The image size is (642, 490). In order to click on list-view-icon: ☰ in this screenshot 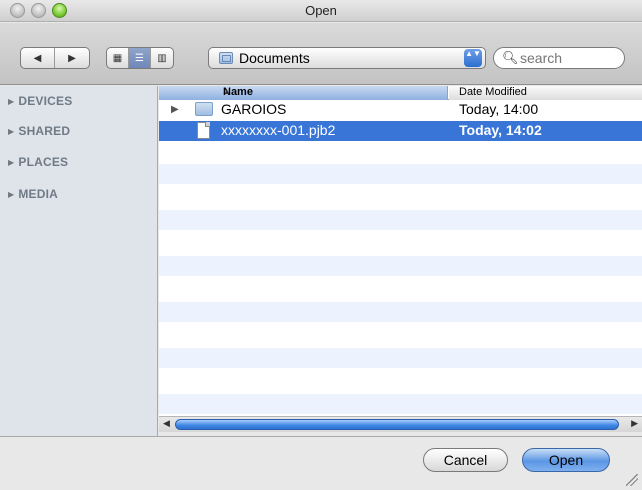, I will do `click(140, 58)`.